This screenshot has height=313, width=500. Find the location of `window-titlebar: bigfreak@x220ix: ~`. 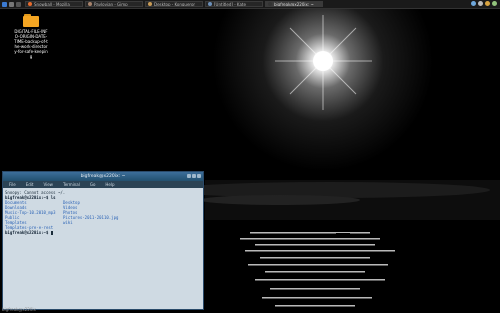

window-titlebar: bigfreak@x220ix: ~ is located at coordinates (103, 176).